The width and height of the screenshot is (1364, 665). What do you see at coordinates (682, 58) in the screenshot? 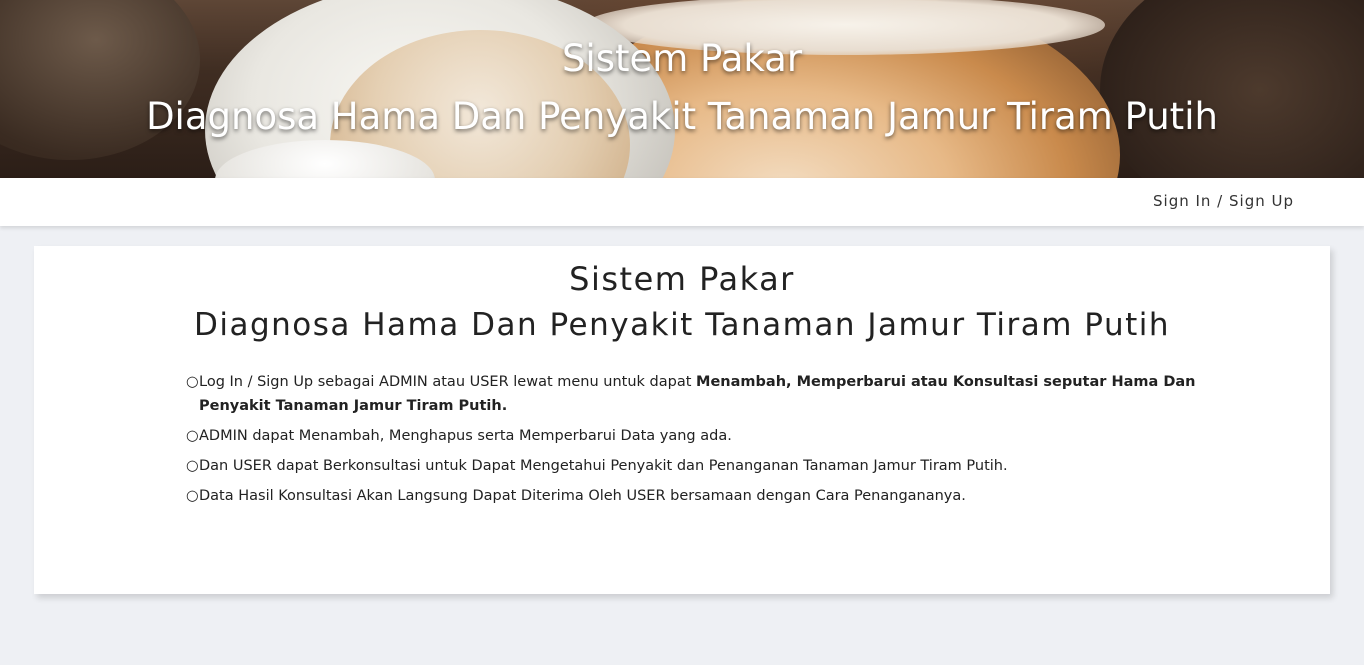
I see `hero-title: Sistem Pakar` at bounding box center [682, 58].